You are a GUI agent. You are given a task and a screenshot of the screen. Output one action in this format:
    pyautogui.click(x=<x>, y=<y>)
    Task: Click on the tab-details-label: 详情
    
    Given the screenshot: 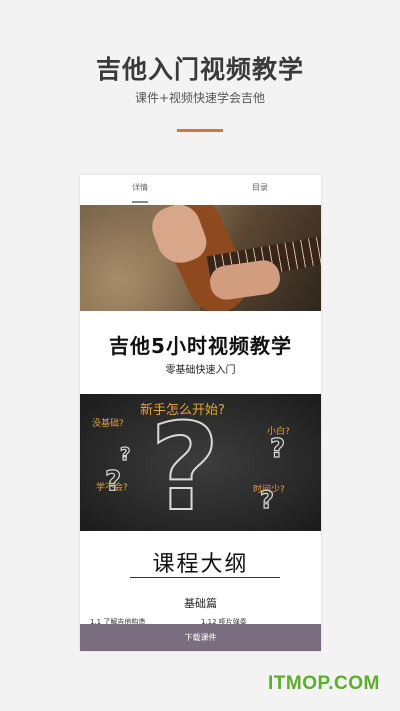 What is the action you would take?
    pyautogui.click(x=140, y=187)
    